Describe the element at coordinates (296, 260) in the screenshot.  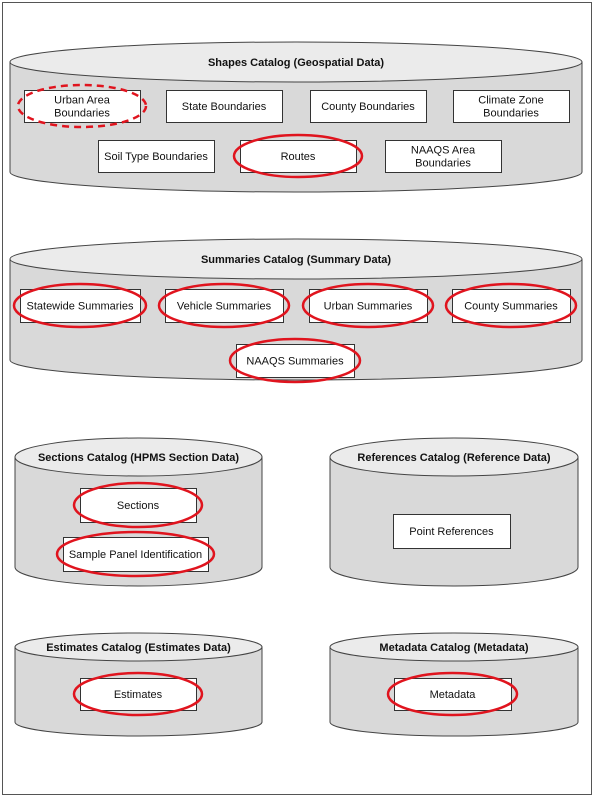
I see `catalog-title: Summaries Catalog (Summary Data)` at that location.